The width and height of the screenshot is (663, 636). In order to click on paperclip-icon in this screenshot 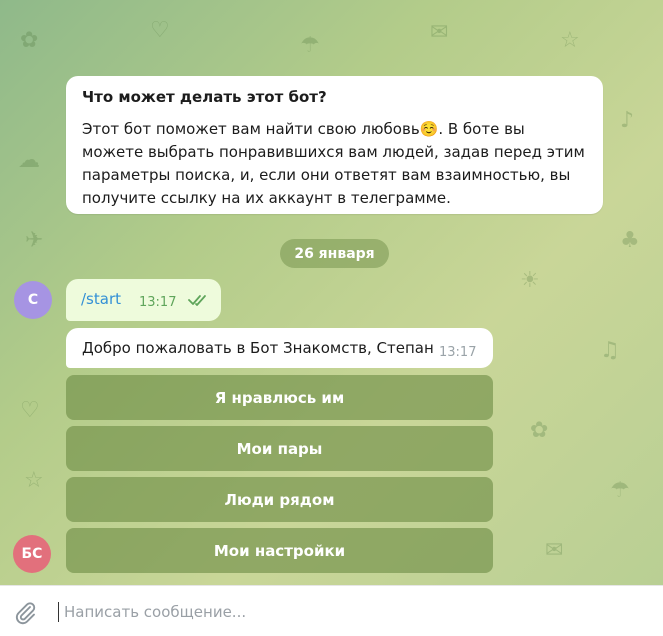, I will do `click(25, 612)`.